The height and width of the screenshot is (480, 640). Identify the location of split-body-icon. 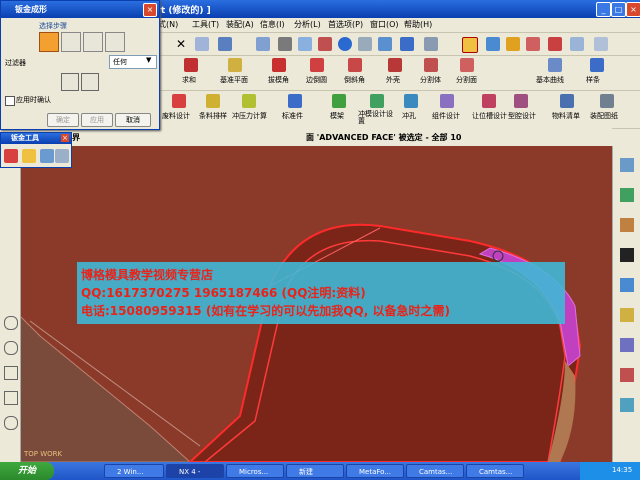
(431, 65).